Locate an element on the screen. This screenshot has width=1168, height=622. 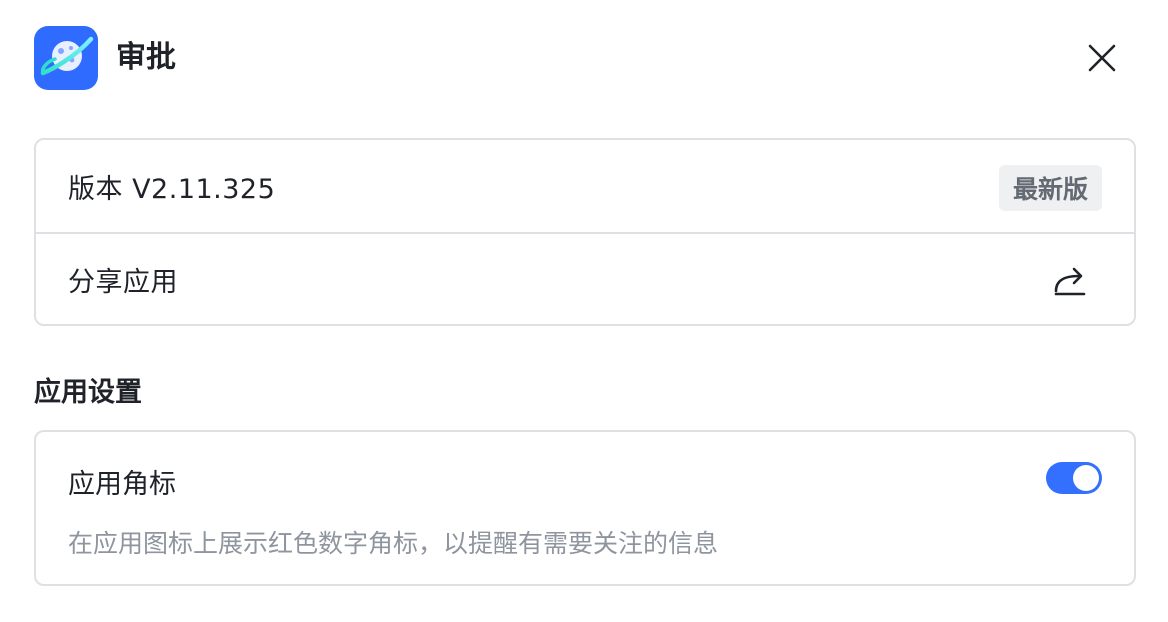
version-row: 版本 V2.11.325 最新版 is located at coordinates (585, 186).